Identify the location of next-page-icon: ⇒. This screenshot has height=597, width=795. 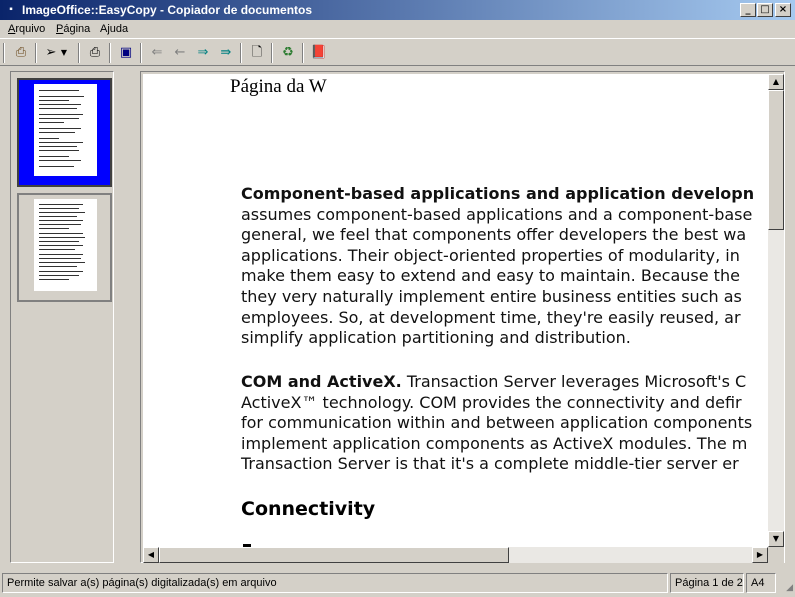
(203, 53).